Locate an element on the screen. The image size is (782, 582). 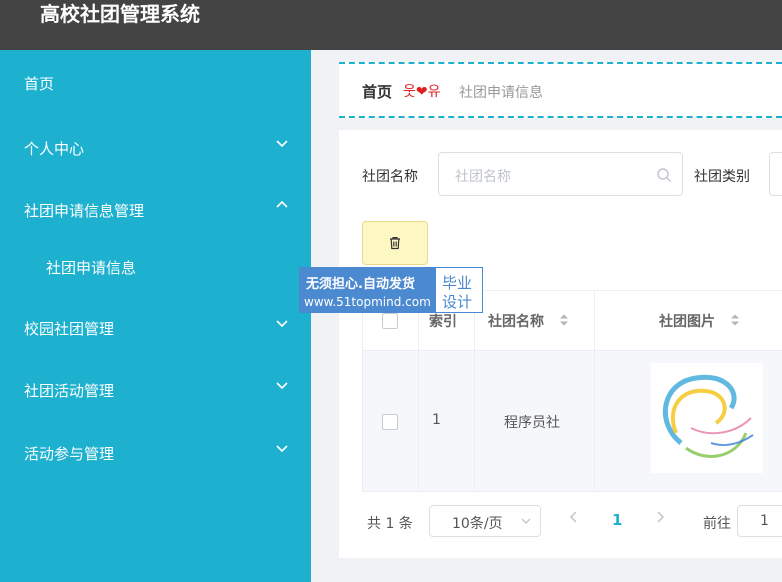
watermark-line1: 无须担心.自动发货 is located at coordinates (360, 284).